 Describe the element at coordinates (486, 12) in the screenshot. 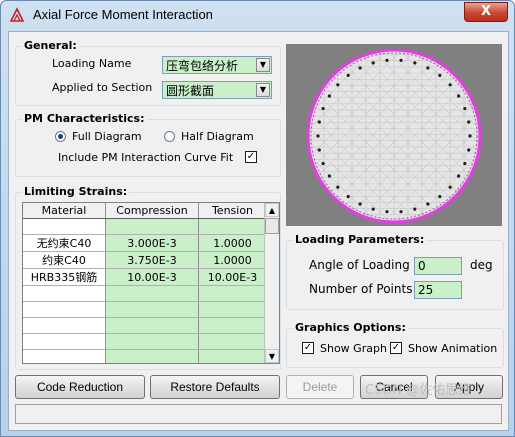

I see `close-button: X` at that location.